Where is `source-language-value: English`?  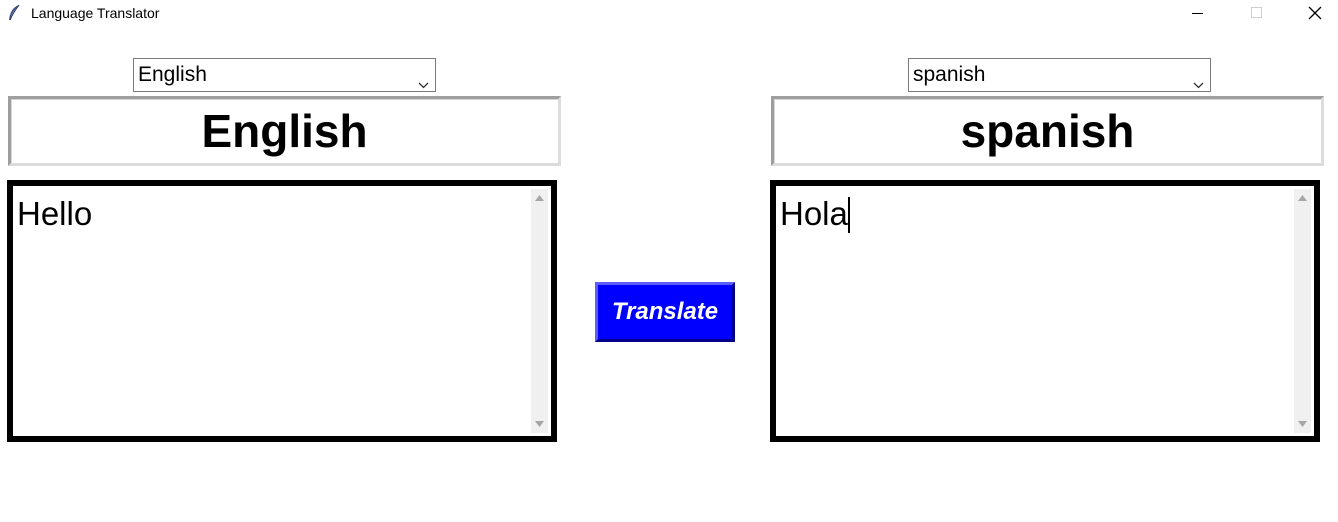 source-language-value: English is located at coordinates (172, 74).